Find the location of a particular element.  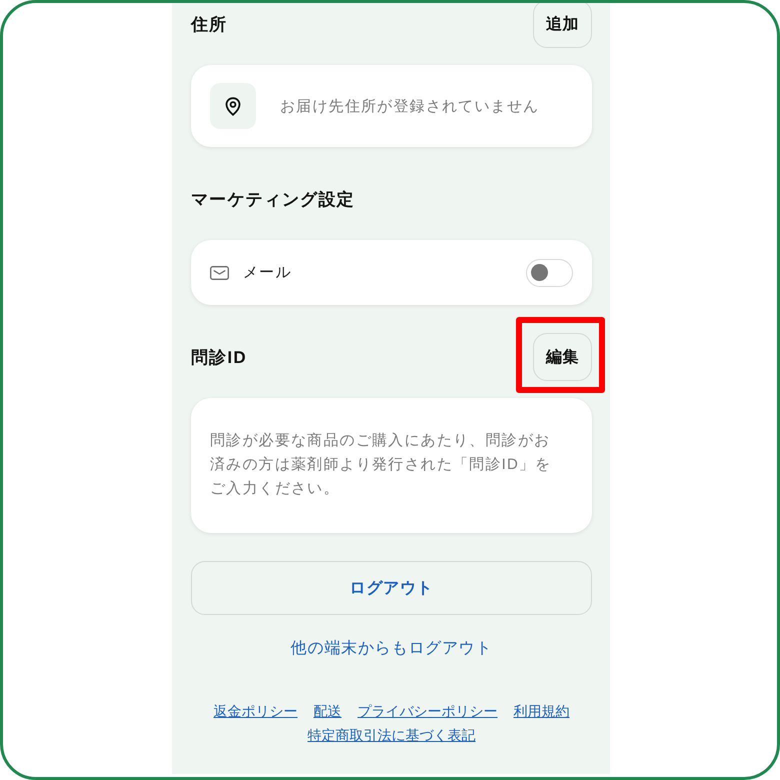

add-button: 追加 is located at coordinates (562, 25).